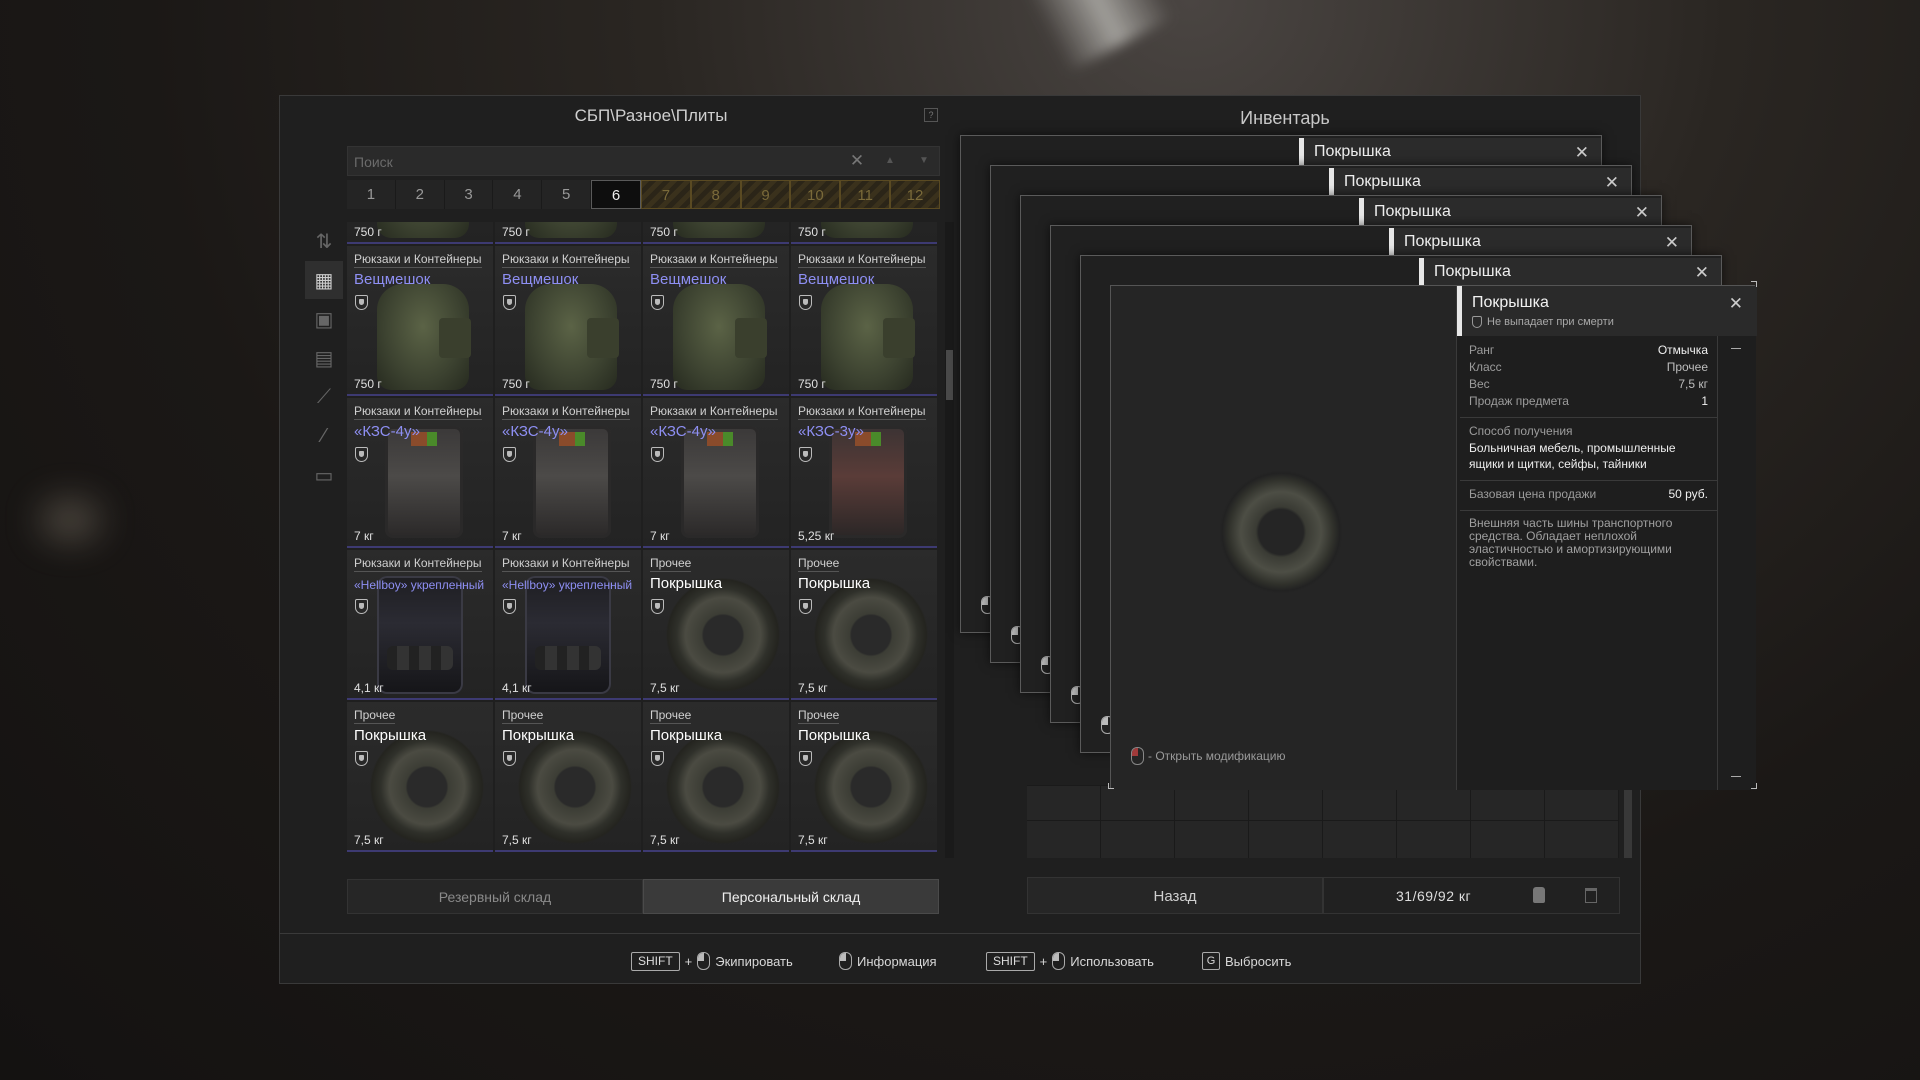 The image size is (1920, 1080). What do you see at coordinates (1628, 819) in the screenshot?
I see `inventory-scrollbar` at bounding box center [1628, 819].